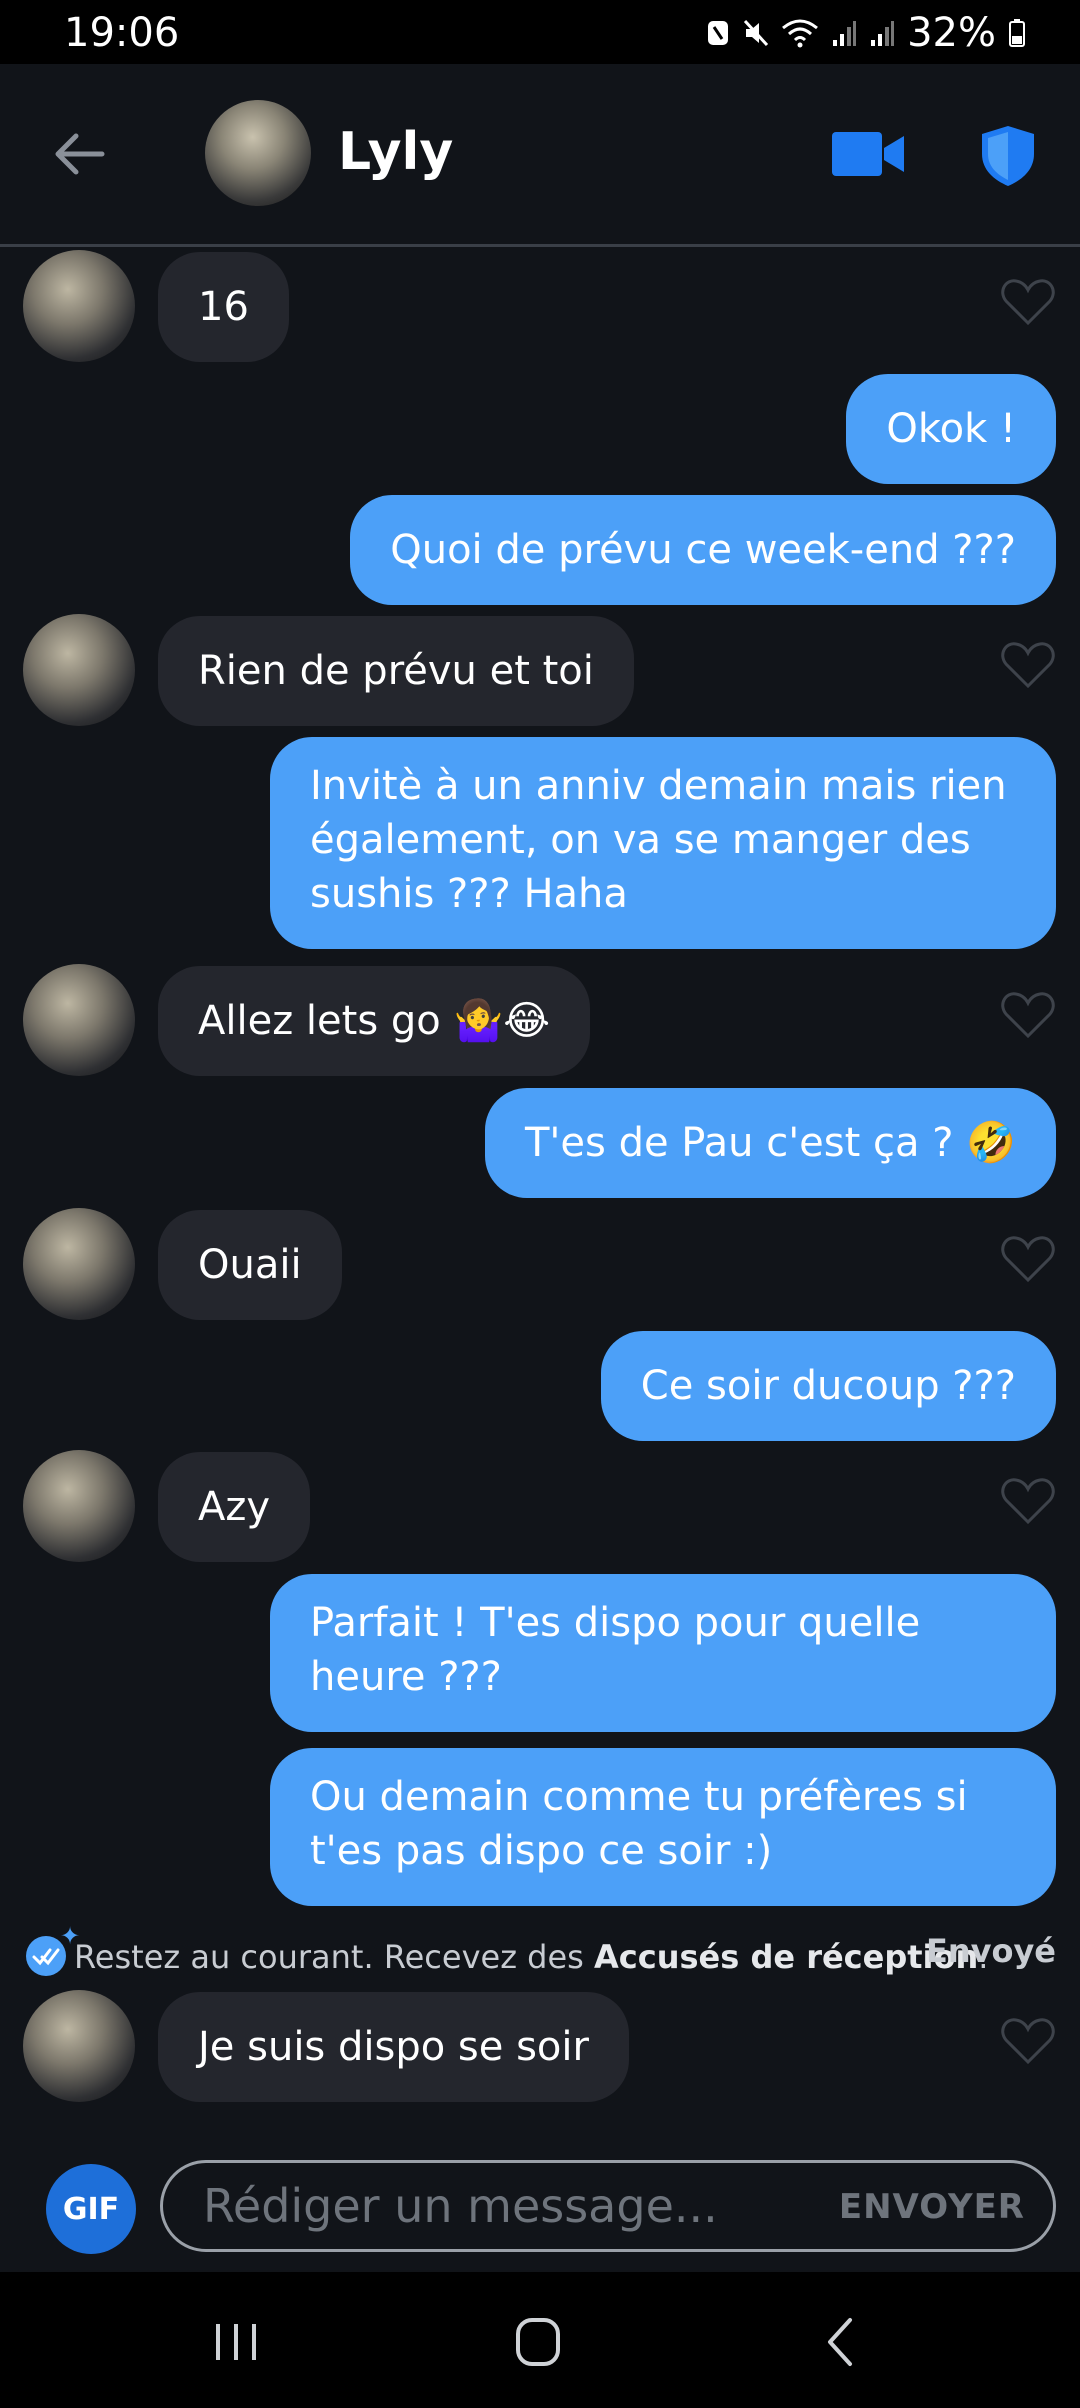 Image resolution: width=1080 pixels, height=2408 pixels. What do you see at coordinates (845, 33) in the screenshot?
I see `signal-icon` at bounding box center [845, 33].